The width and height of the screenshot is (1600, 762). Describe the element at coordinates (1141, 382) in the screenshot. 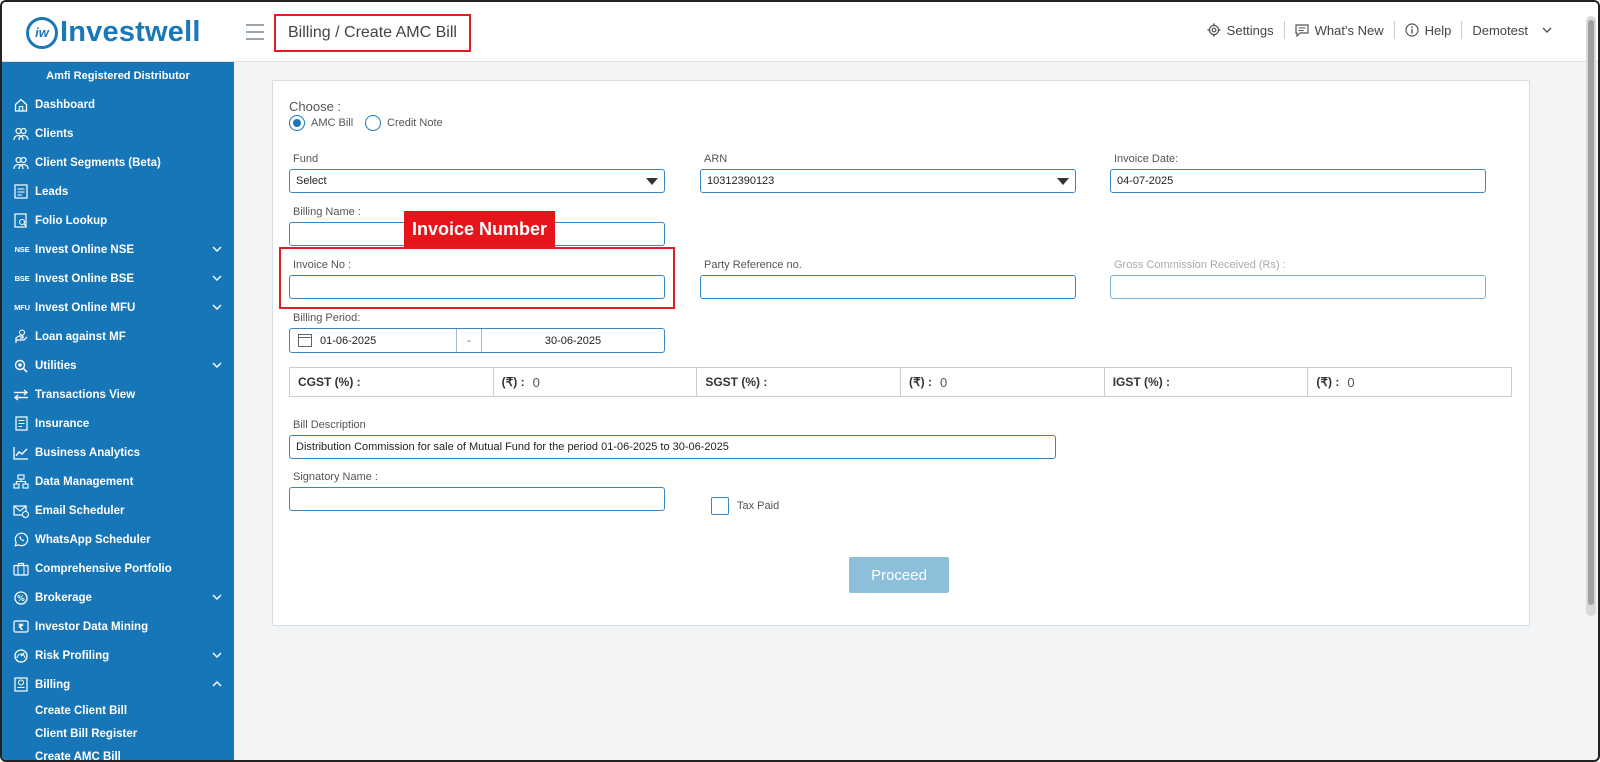

I see `igst-label: IGST (%) :` at that location.